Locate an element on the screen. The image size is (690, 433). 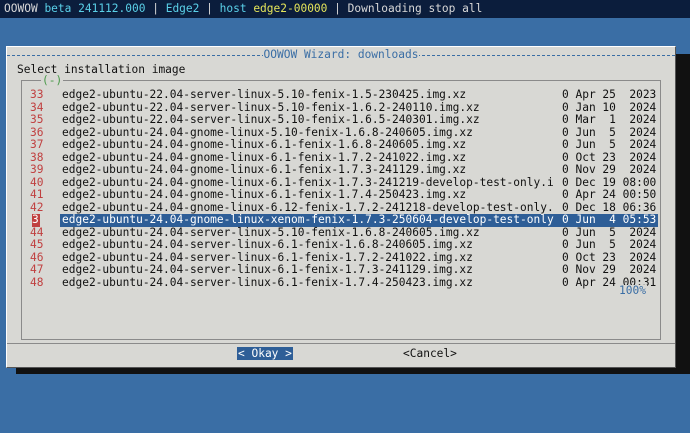
okay-button: < Okay > is located at coordinates (265, 353).